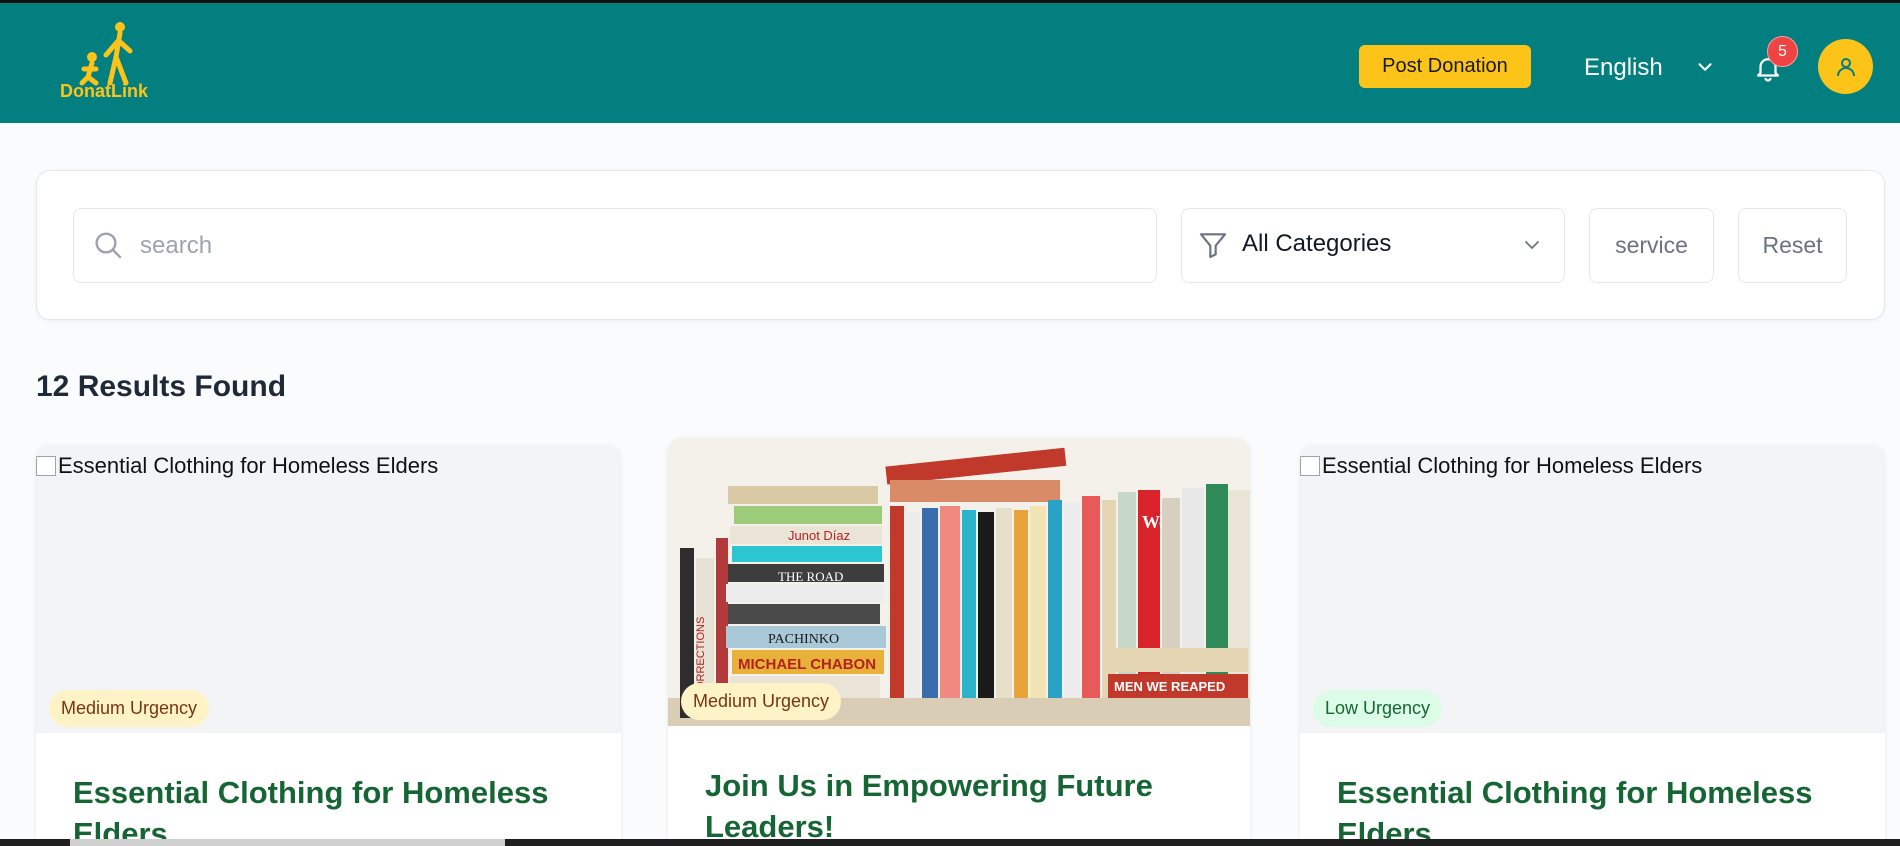 The image size is (1900, 846). Describe the element at coordinates (1213, 246) in the screenshot. I see `filter-funnel-icon` at that location.